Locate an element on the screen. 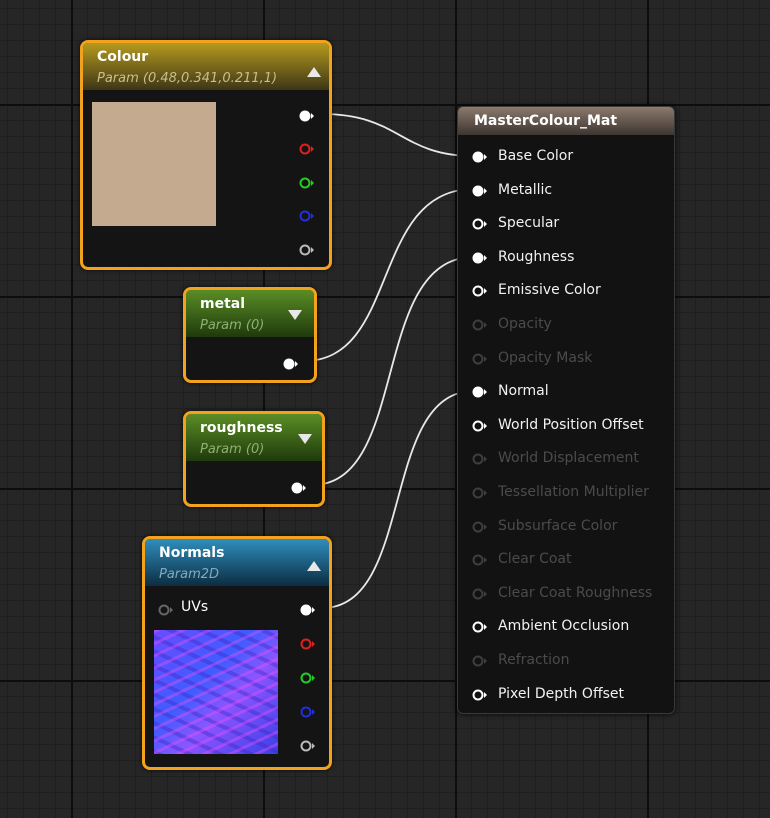 This screenshot has height=818, width=770. roughness-output-pin-icon is located at coordinates (298, 488).